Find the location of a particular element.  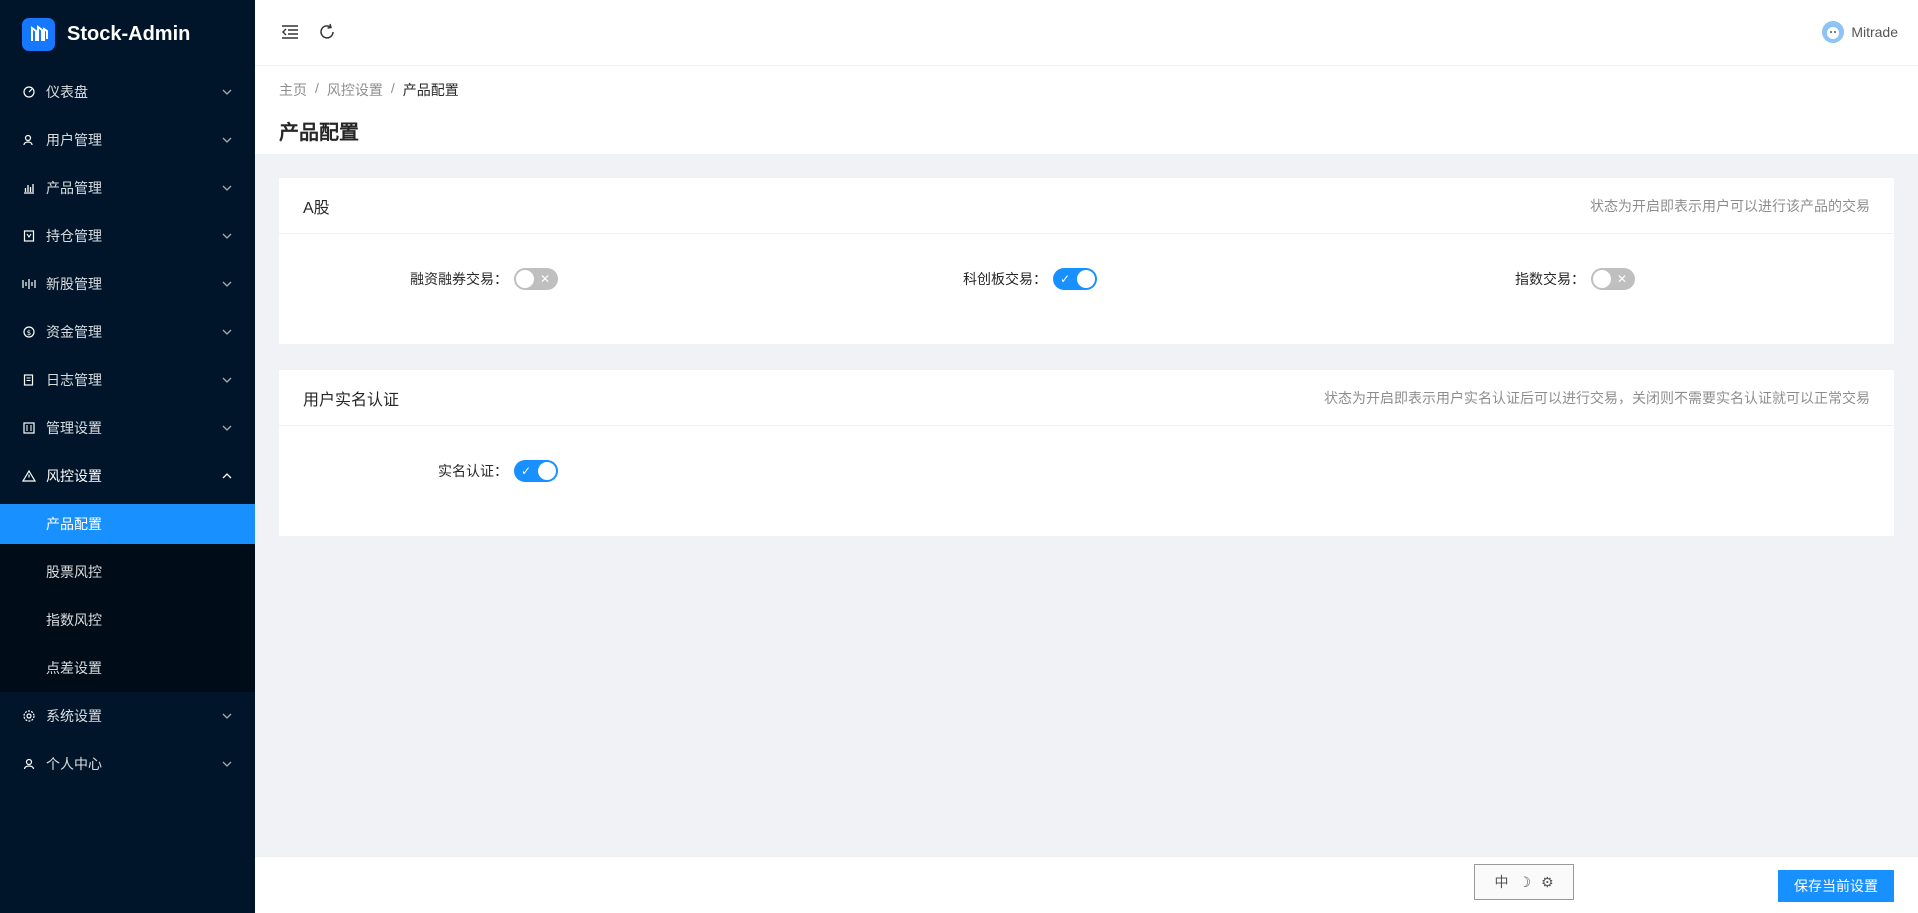

warning-icon is located at coordinates (29, 476).